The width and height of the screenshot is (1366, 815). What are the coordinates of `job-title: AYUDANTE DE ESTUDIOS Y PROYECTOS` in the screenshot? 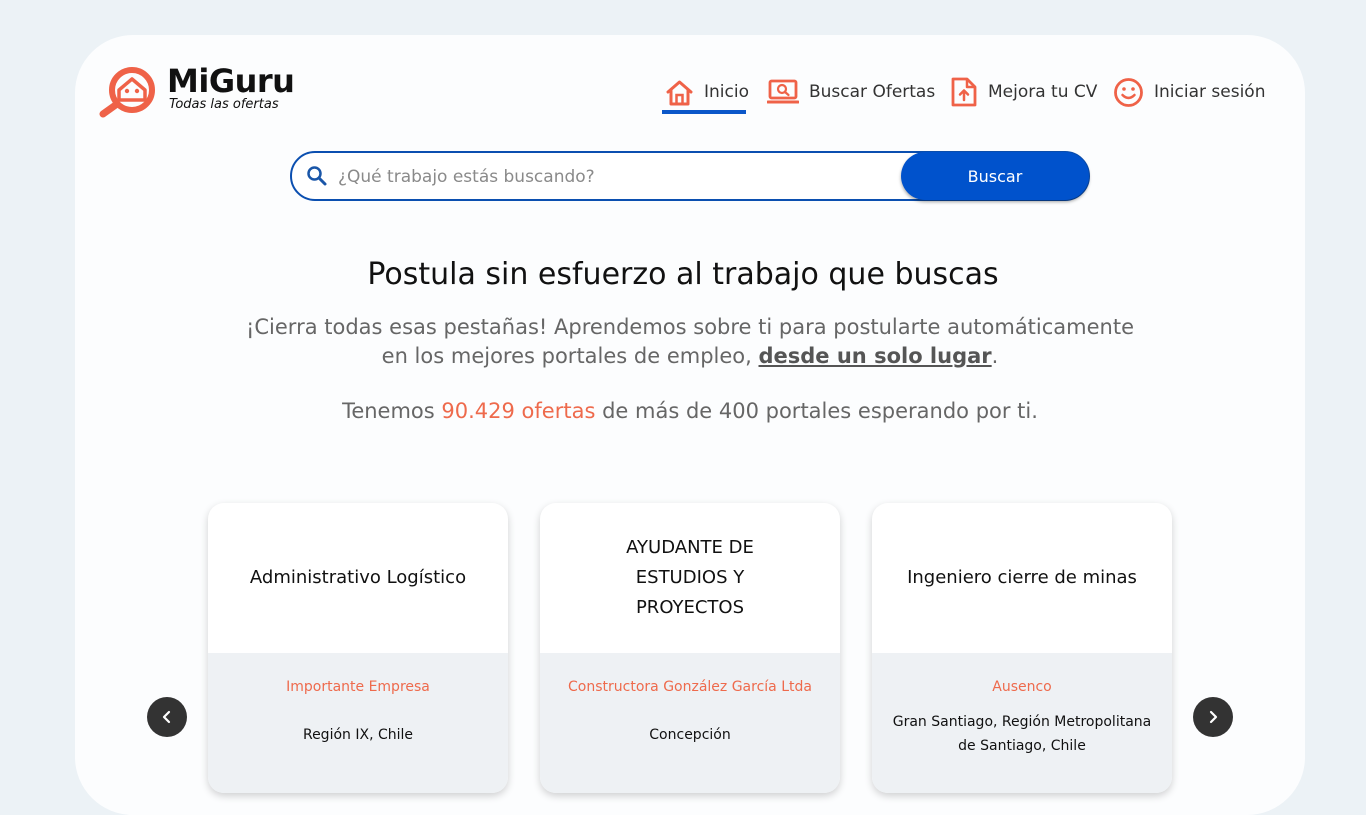 It's located at (690, 577).